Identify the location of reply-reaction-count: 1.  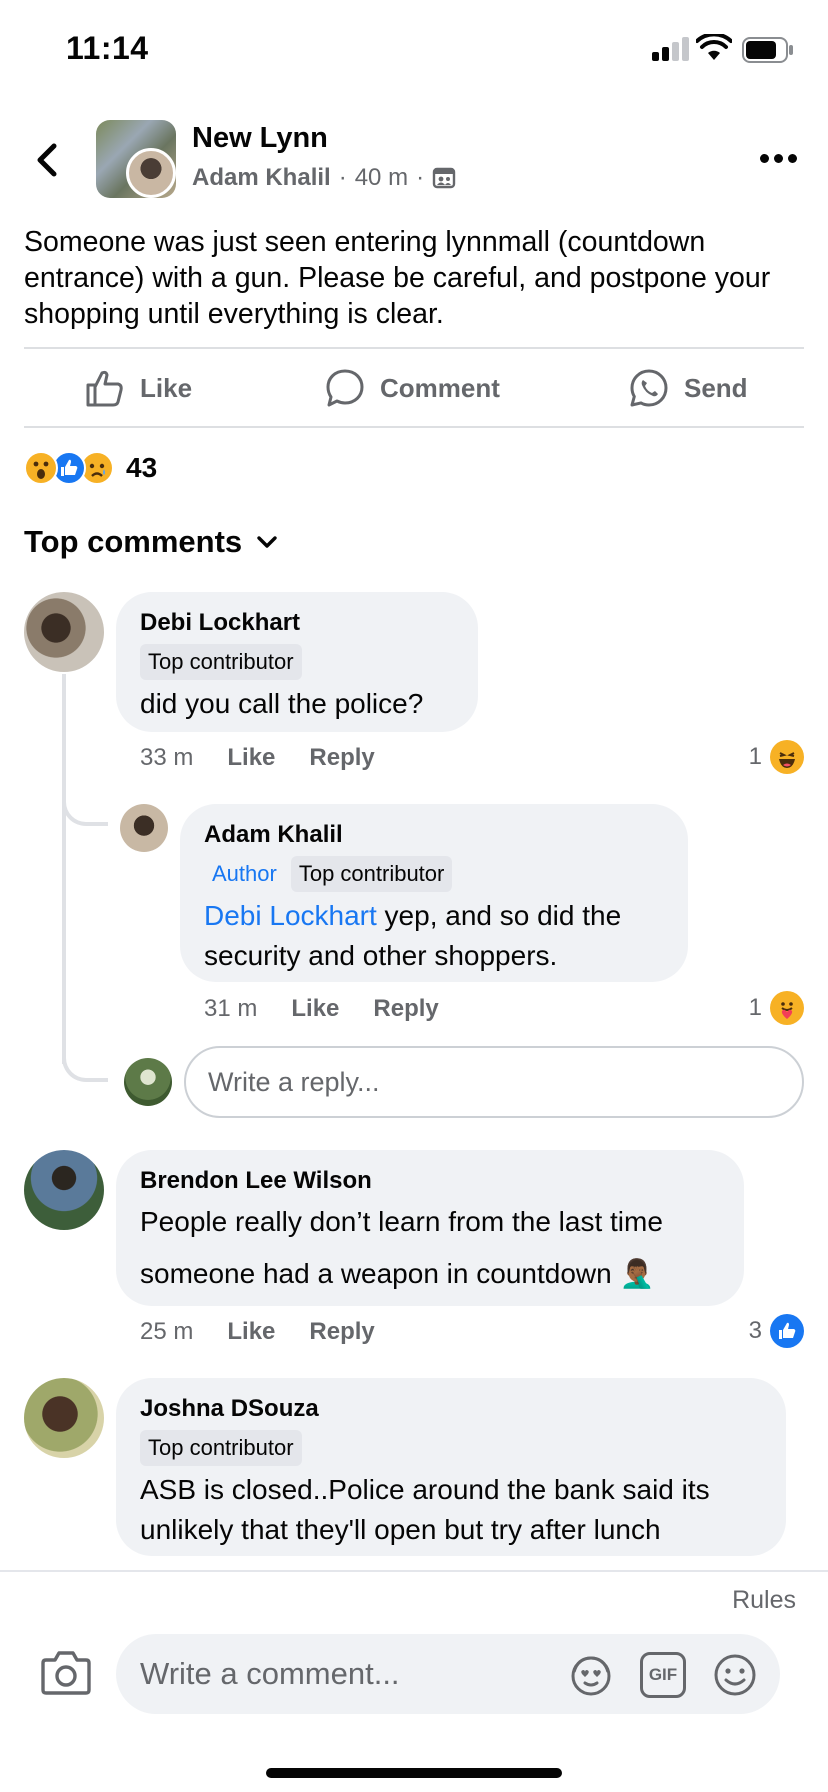
(755, 1007).